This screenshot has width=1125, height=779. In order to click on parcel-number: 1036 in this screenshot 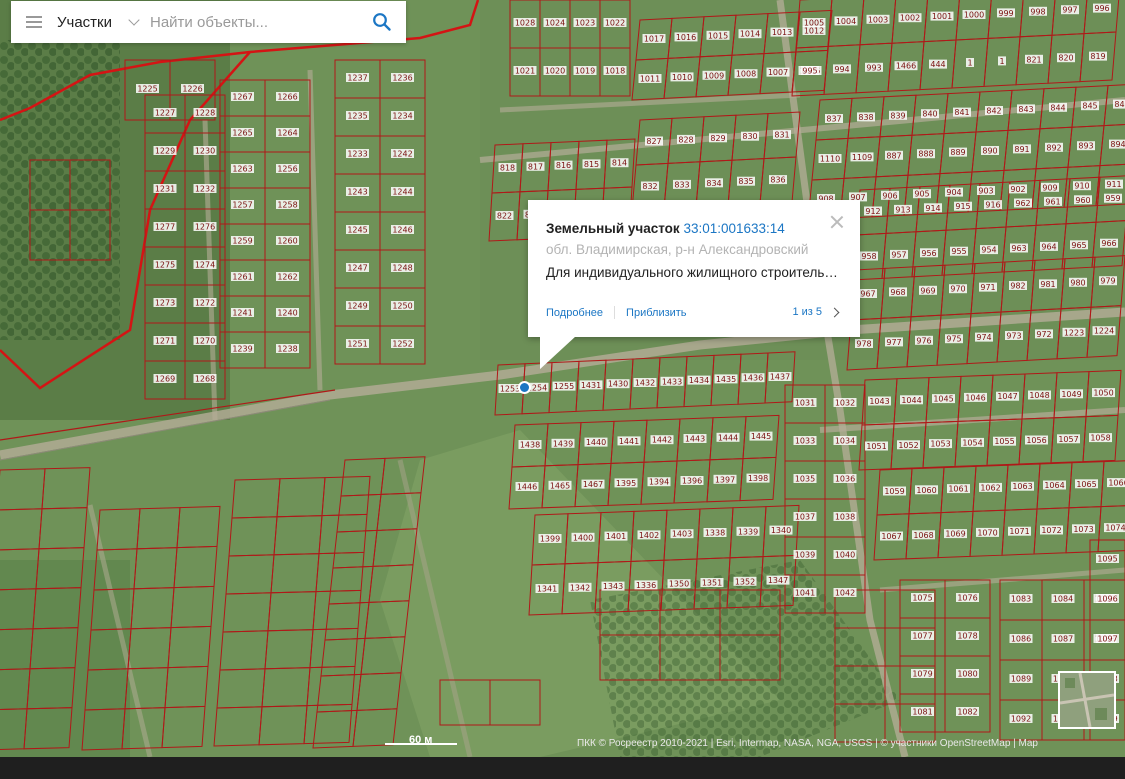, I will do `click(845, 479)`.